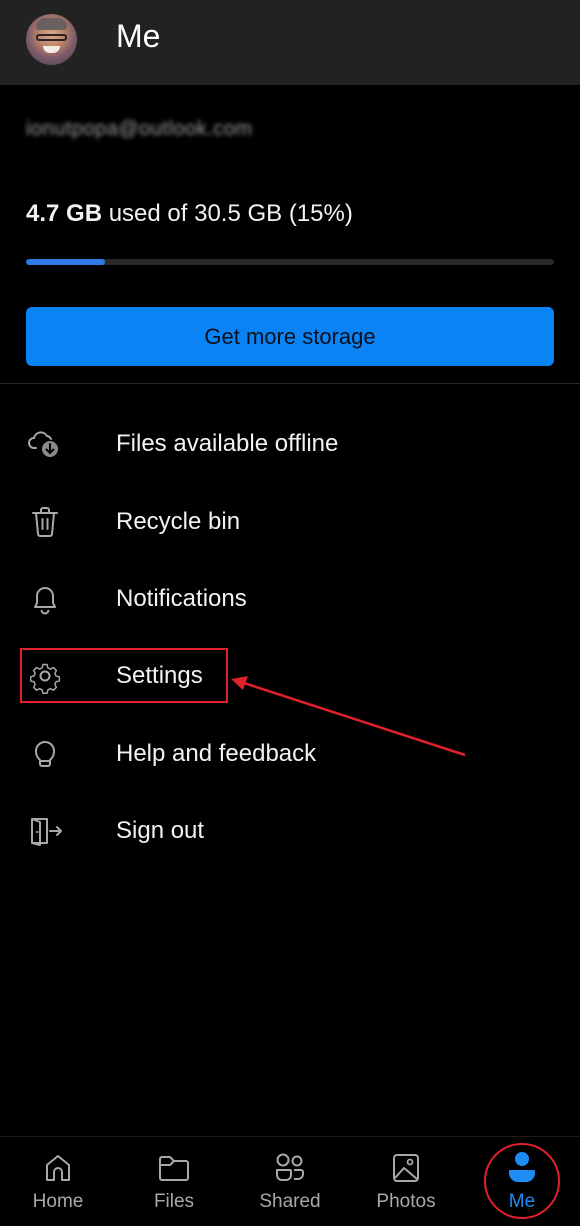  Describe the element at coordinates (227, 443) in the screenshot. I see `menu-item-label: Files available offline` at that location.